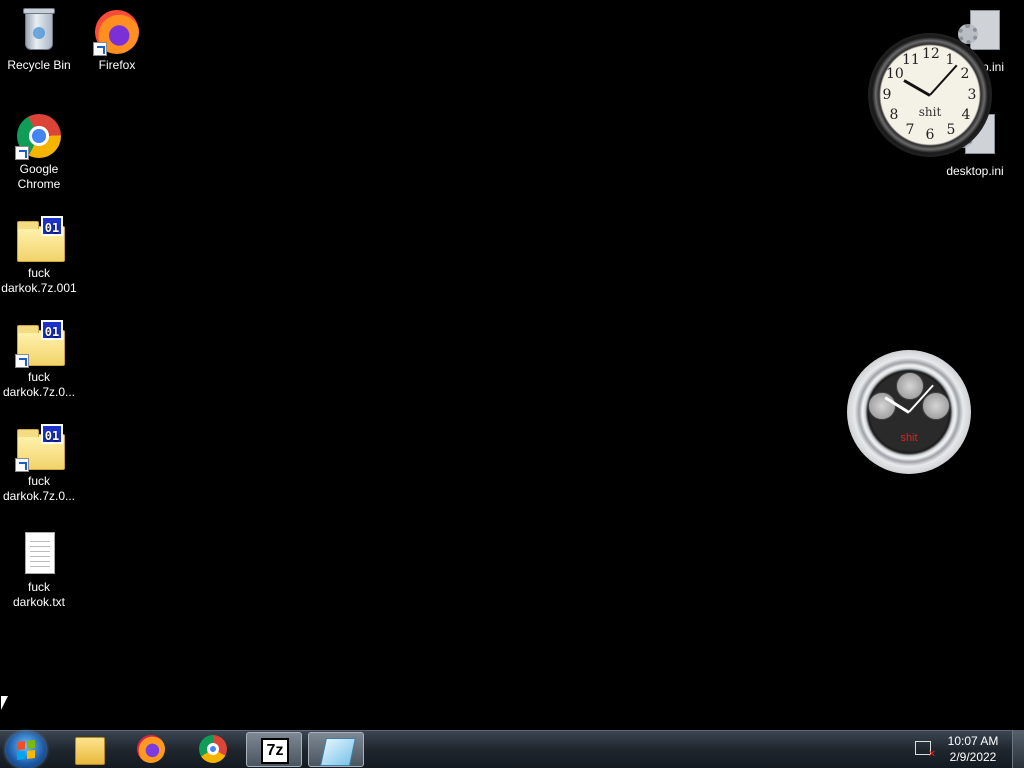  I want to click on desktop-icon-recycle-bin: Recycle Bin, so click(39, 37).